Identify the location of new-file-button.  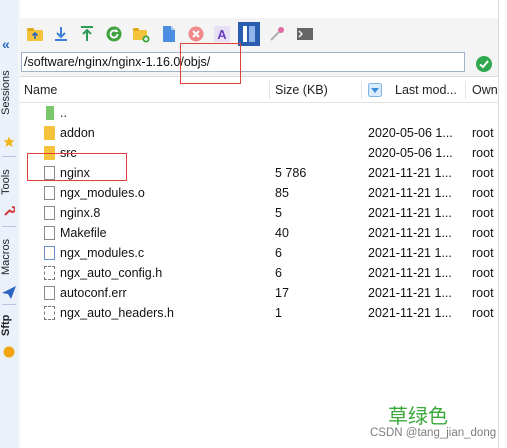
(169, 34).